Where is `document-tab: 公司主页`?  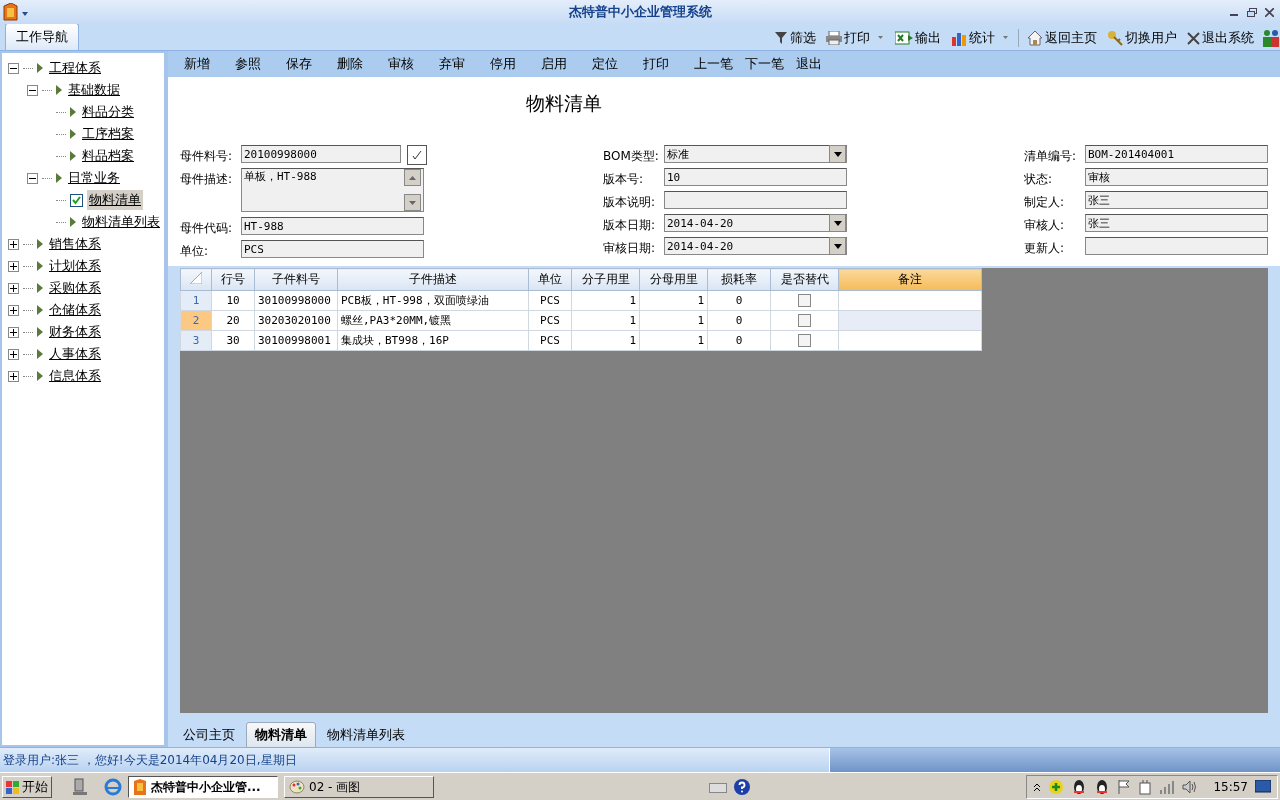 document-tab: 公司主页 is located at coordinates (209, 735).